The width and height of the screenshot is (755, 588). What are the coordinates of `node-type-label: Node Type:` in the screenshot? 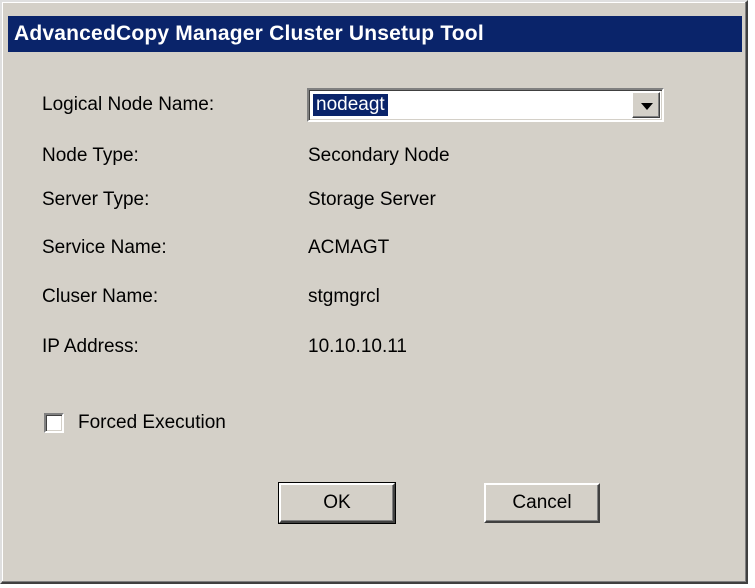 It's located at (90, 155).